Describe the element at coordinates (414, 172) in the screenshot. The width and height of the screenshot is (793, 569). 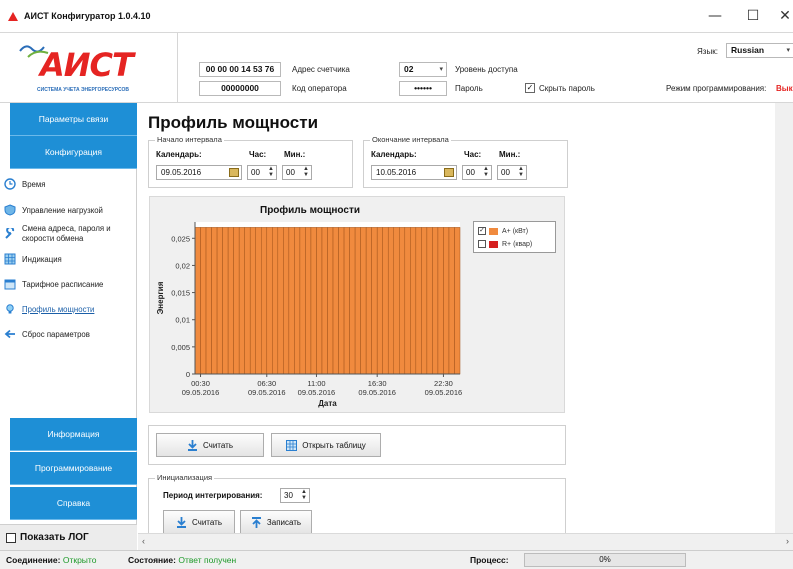
I see `end-date-picker: 10.05.2016` at that location.